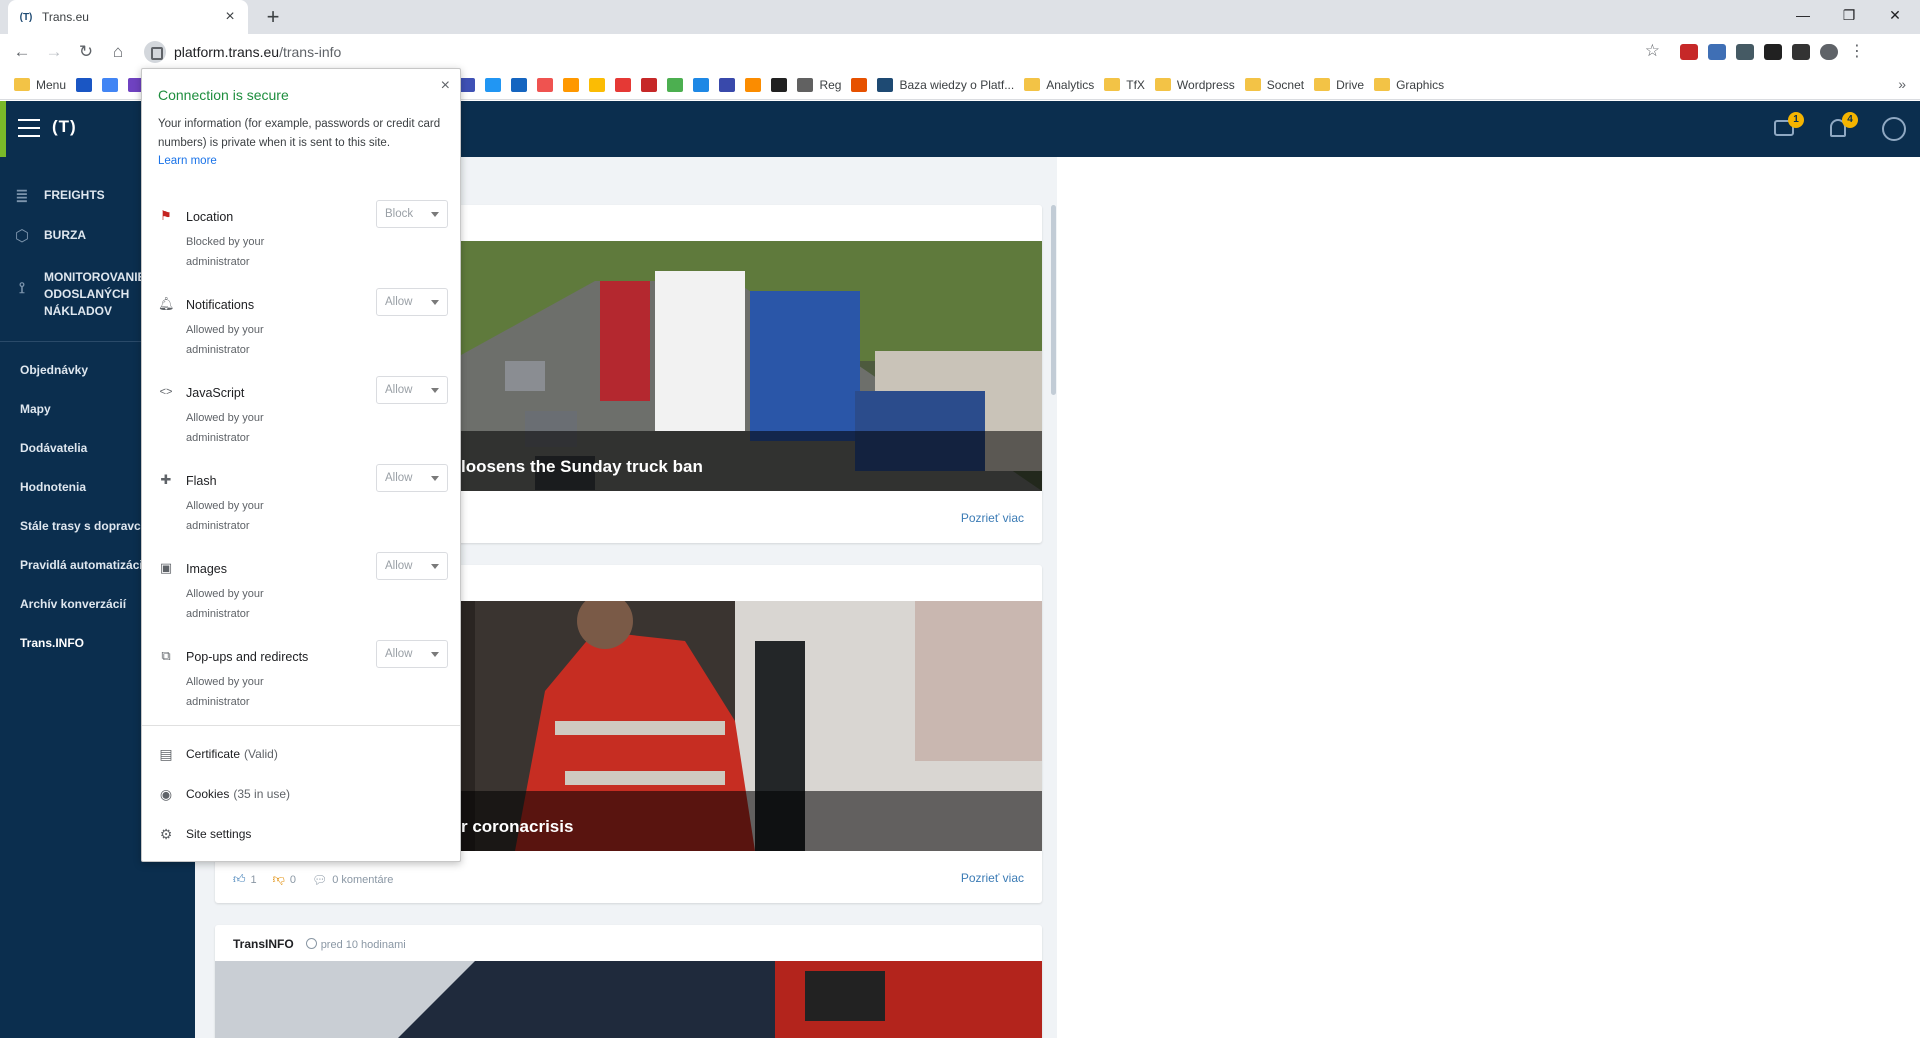 Image resolution: width=1920 pixels, height=1038 pixels. I want to click on permission-select: Block, so click(412, 214).